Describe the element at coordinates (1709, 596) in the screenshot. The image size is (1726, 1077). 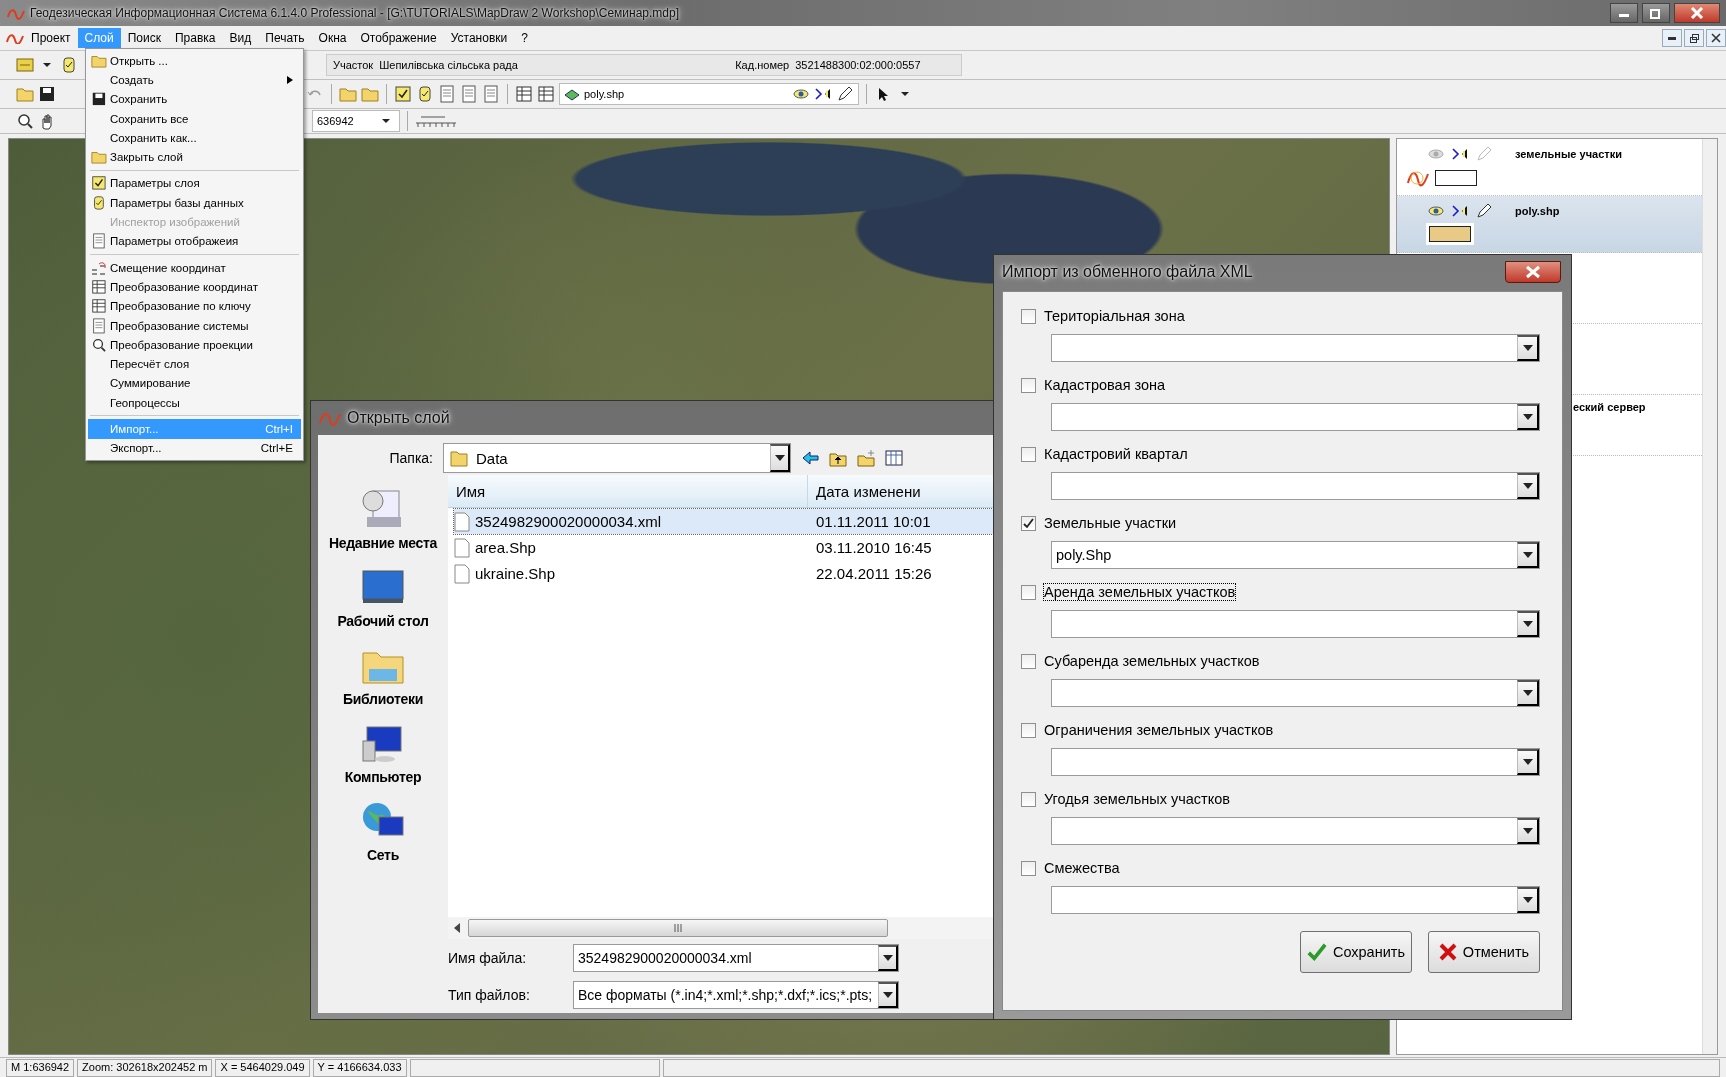
I see `scrollbar` at that location.